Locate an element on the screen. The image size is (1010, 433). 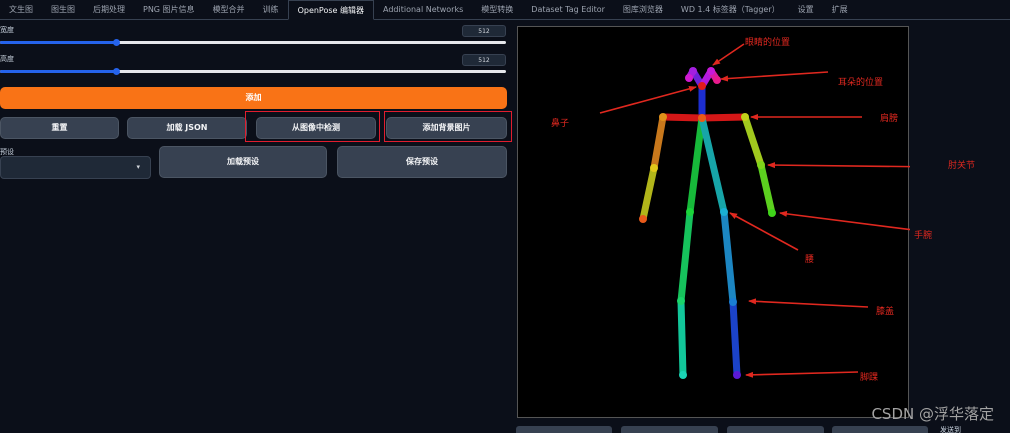
tab-png-info: PNG 图片信息 is located at coordinates (169, 10).